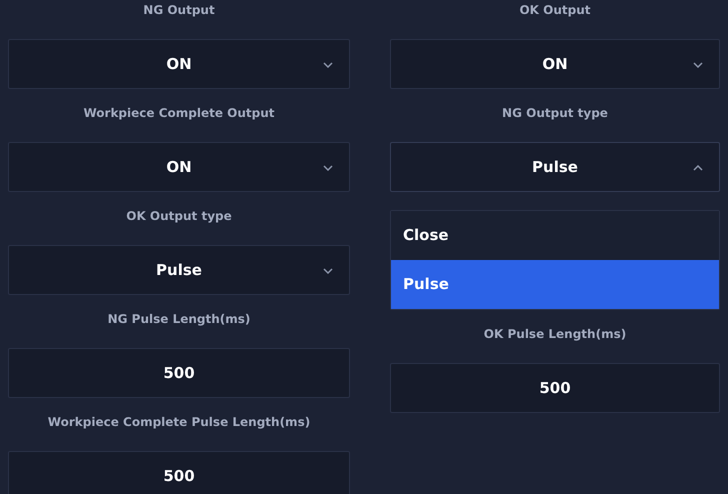 The image size is (728, 494). Describe the element at coordinates (179, 422) in the screenshot. I see `field-label: Workpiece Complete Pulse Length(ms)` at that location.